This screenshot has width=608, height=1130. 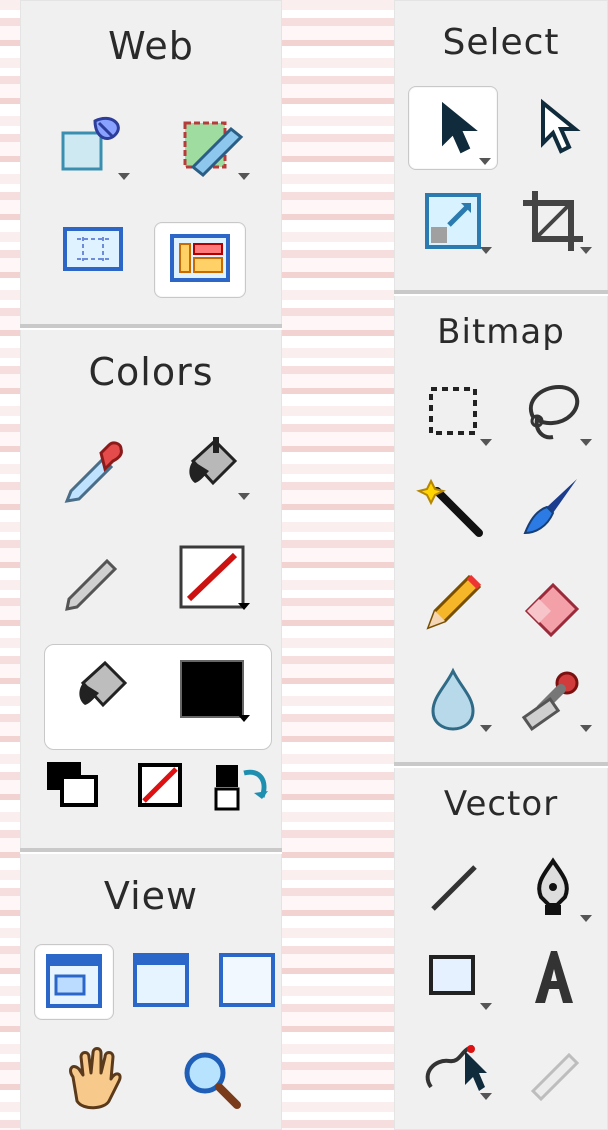 I want to click on brush-tool, so click(x=553, y=507).